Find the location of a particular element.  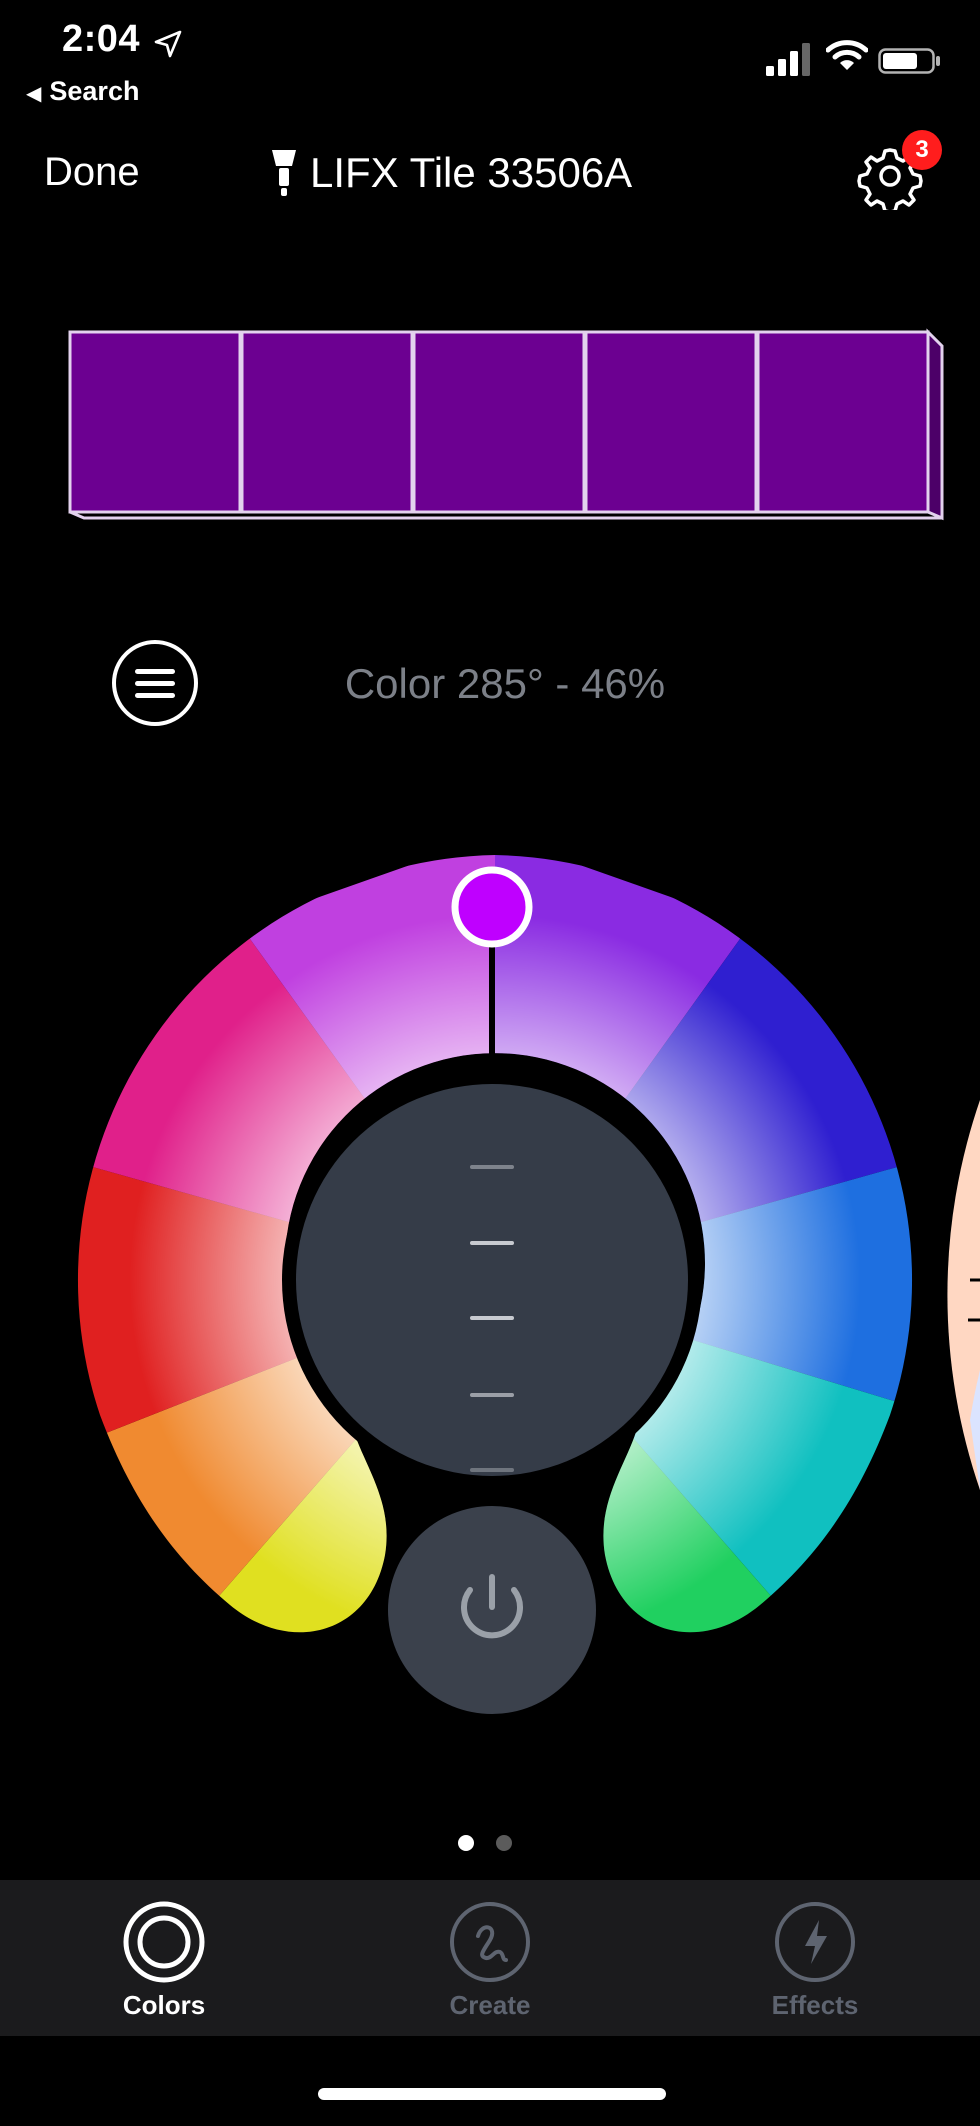

location-arrow-icon is located at coordinates (168, 44).